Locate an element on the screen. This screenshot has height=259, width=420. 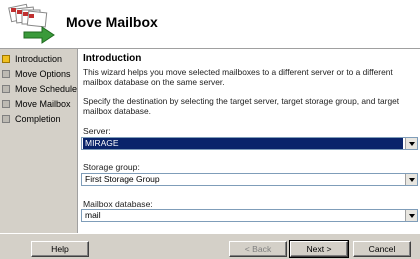
step-move-mailbox: Move Mailbox is located at coordinates (36, 104).